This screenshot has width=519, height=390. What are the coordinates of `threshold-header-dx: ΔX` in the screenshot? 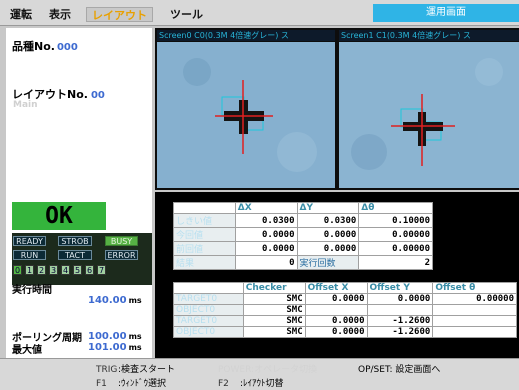 It's located at (266, 208).